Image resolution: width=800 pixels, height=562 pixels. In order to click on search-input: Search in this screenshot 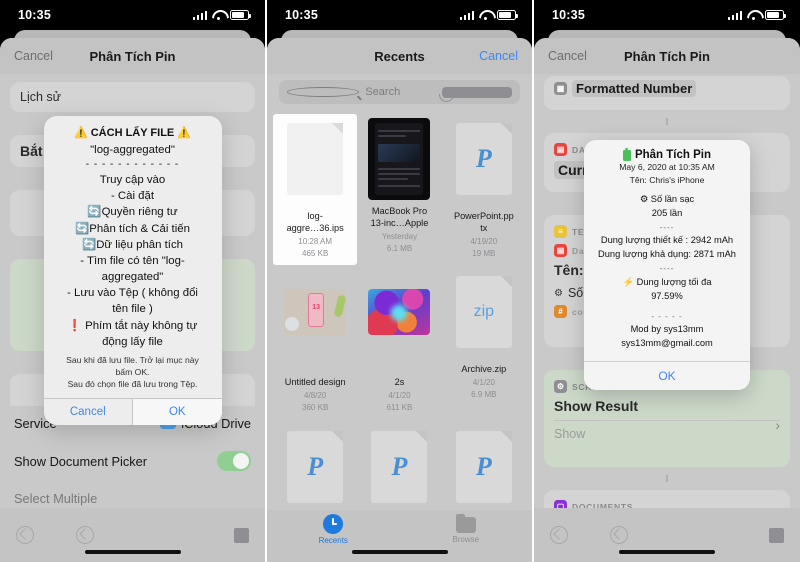, I will do `click(399, 92)`.